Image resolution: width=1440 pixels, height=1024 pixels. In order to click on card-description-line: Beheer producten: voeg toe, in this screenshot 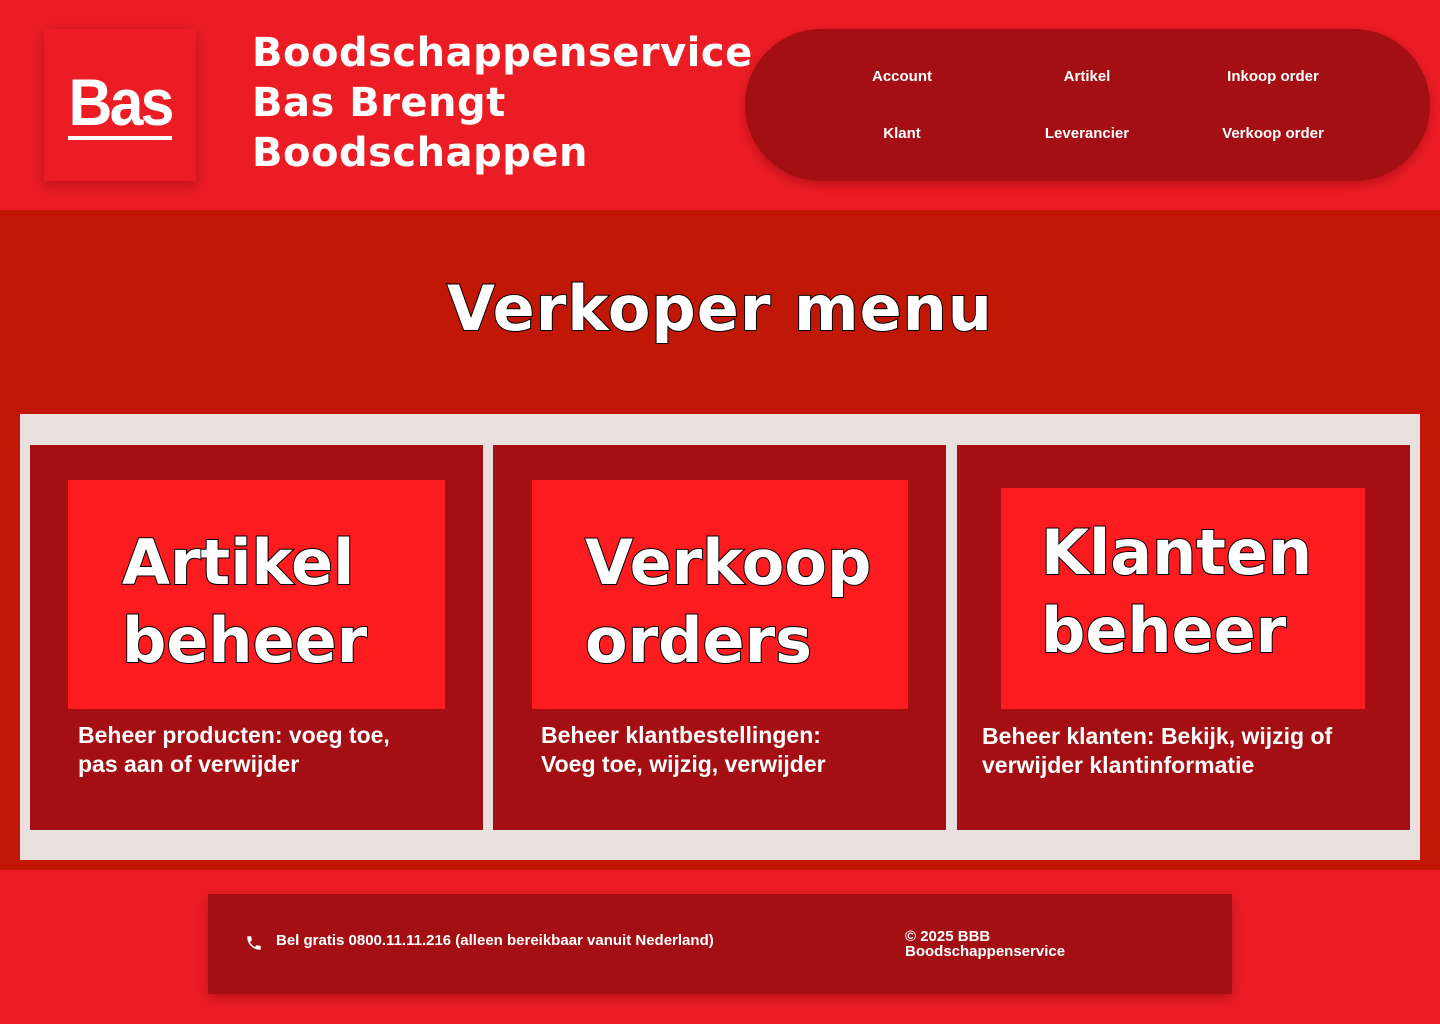, I will do `click(234, 735)`.